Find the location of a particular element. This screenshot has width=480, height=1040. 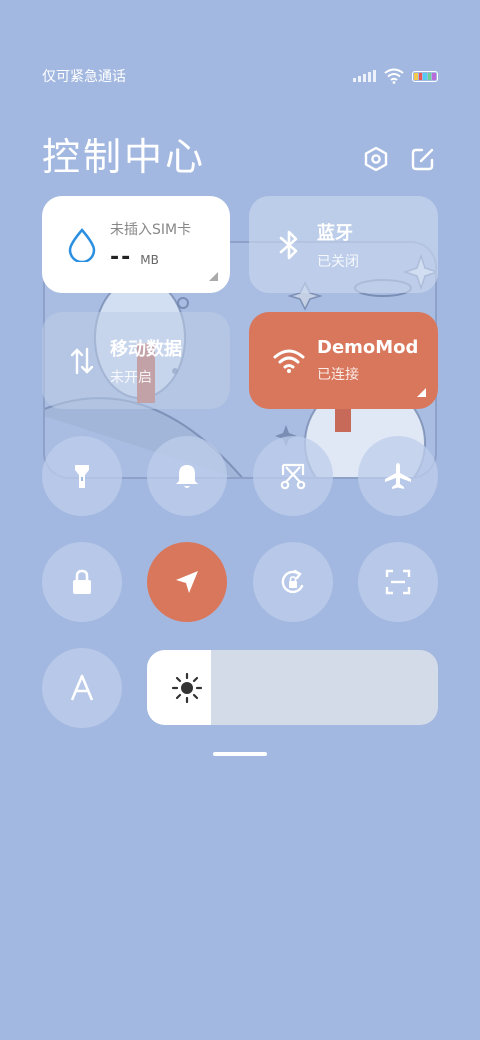

bell-icon is located at coordinates (187, 476).